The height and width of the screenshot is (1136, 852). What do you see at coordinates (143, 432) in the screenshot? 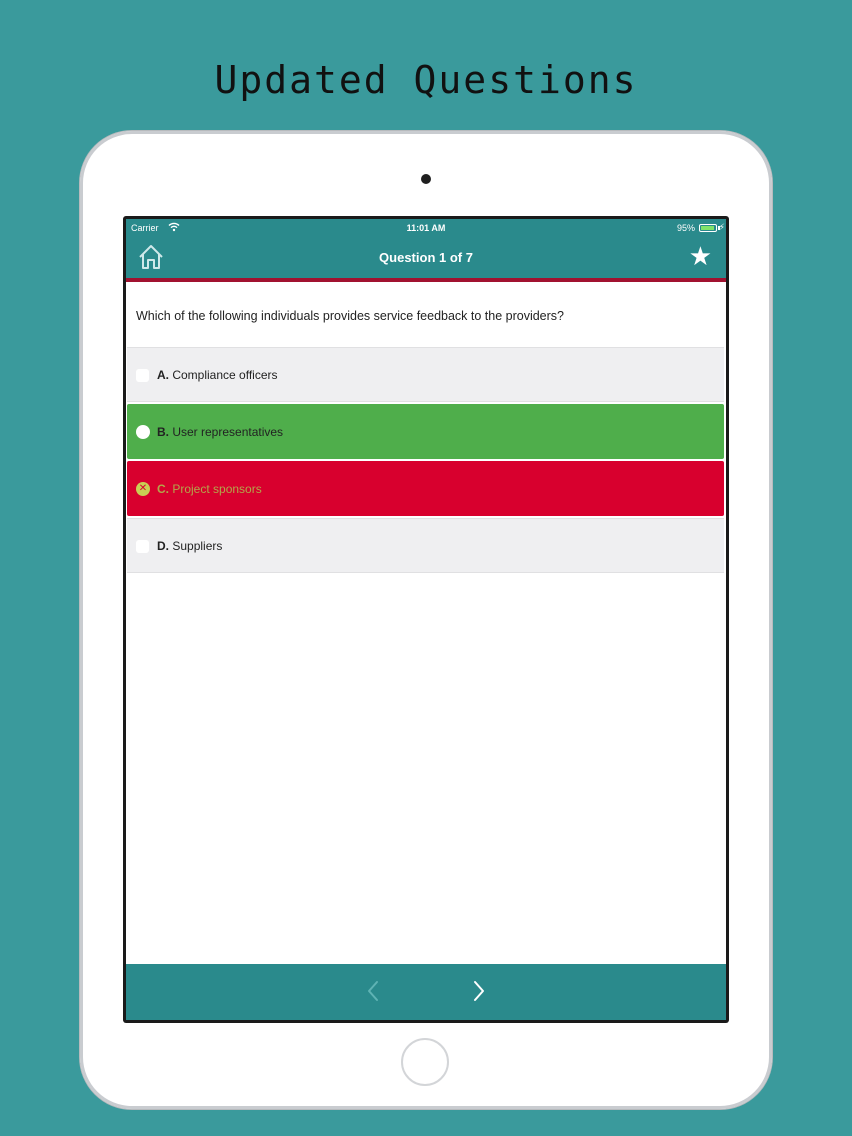
I see `selected-circle-icon` at bounding box center [143, 432].